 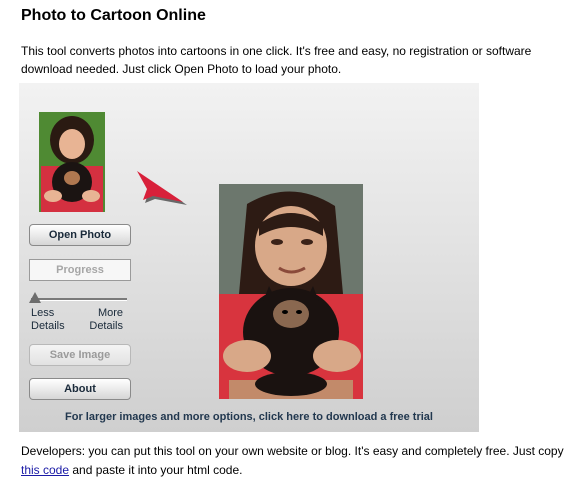 I want to click on developers-text-after: and paste it into your html code., so click(x=156, y=470).